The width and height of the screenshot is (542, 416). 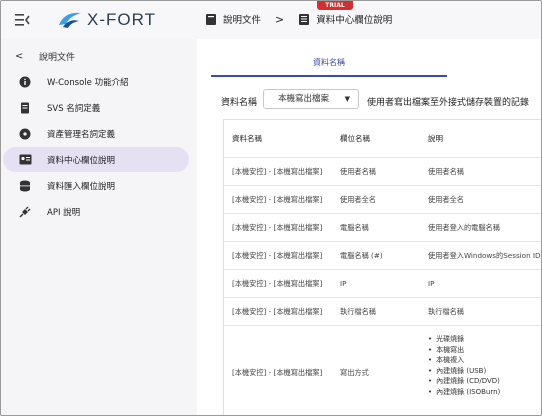 What do you see at coordinates (354, 227) in the screenshot?
I see `table-cell: 電腦名稱` at bounding box center [354, 227].